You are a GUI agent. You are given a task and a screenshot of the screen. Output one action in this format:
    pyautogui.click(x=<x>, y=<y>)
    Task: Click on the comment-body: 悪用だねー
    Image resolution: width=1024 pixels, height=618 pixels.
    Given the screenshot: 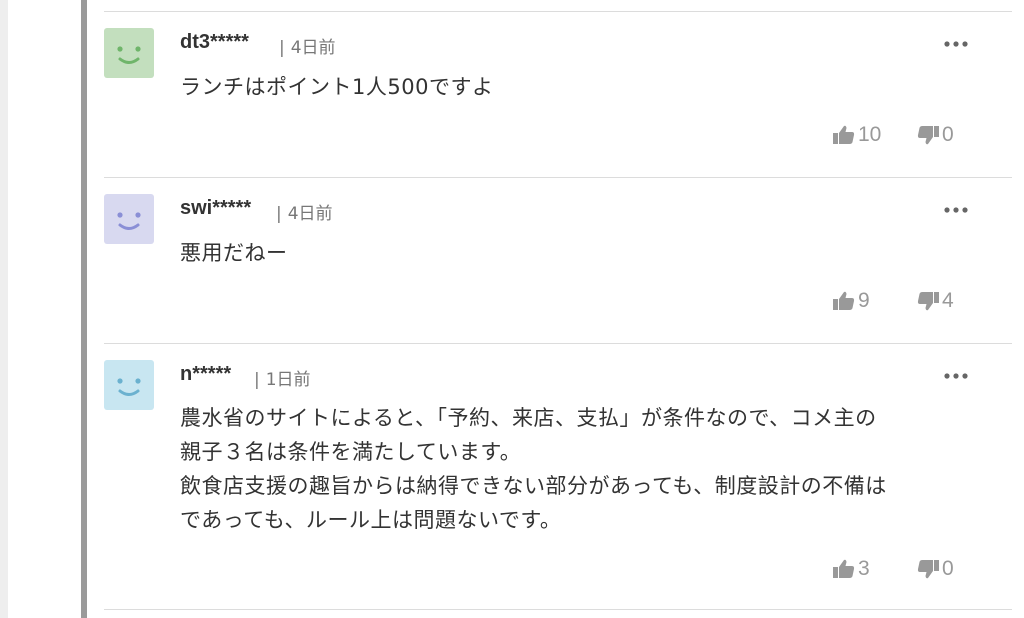 What is the action you would take?
    pyautogui.click(x=234, y=253)
    